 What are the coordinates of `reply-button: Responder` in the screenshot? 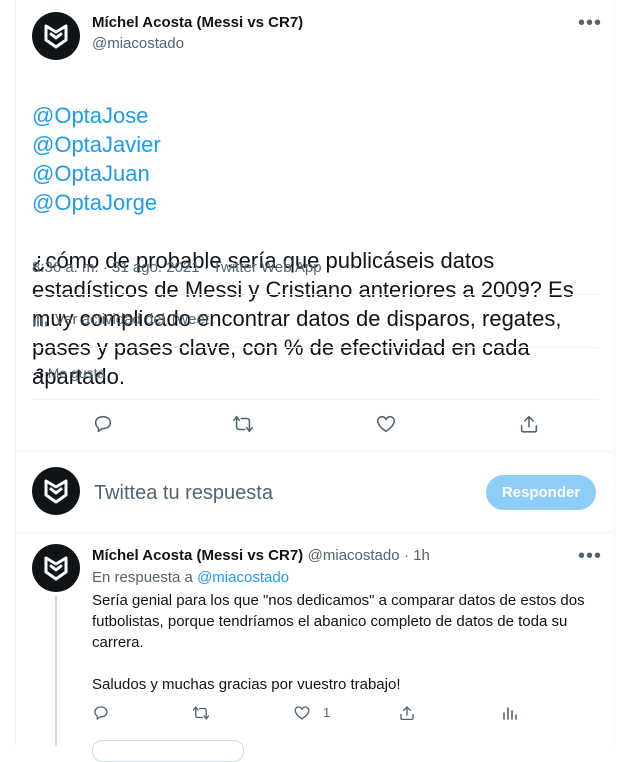 It's located at (541, 492).